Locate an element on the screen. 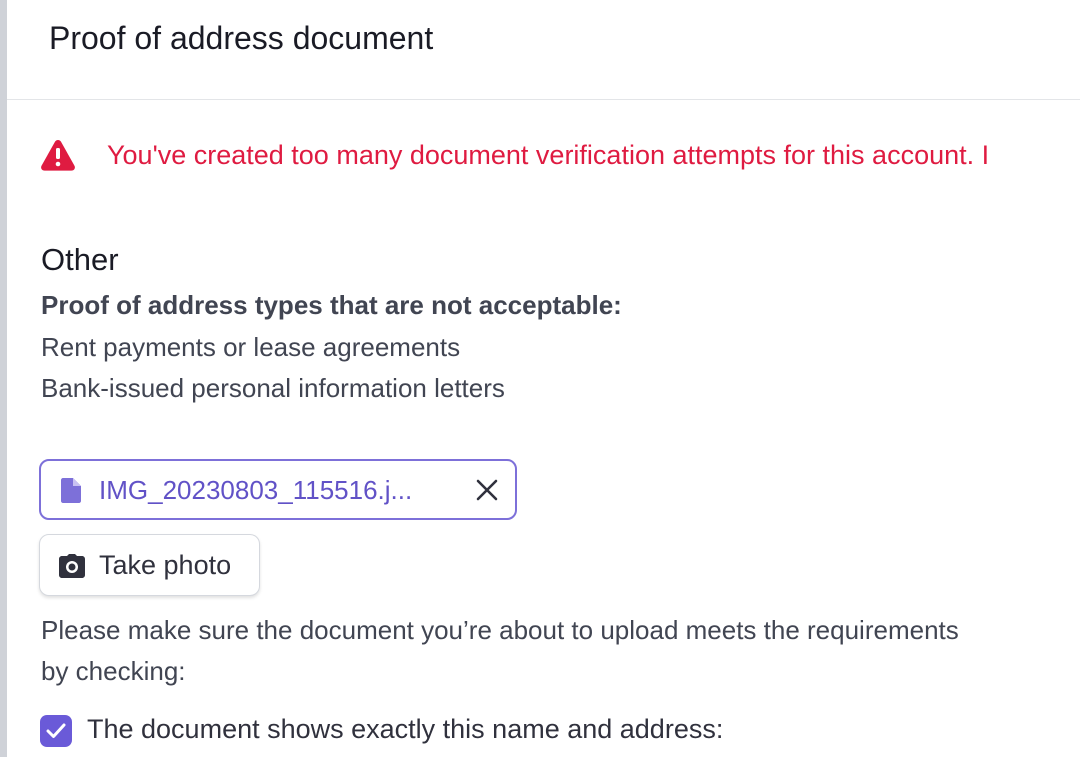 This screenshot has height=757, width=1080. file-icon is located at coordinates (71, 490).